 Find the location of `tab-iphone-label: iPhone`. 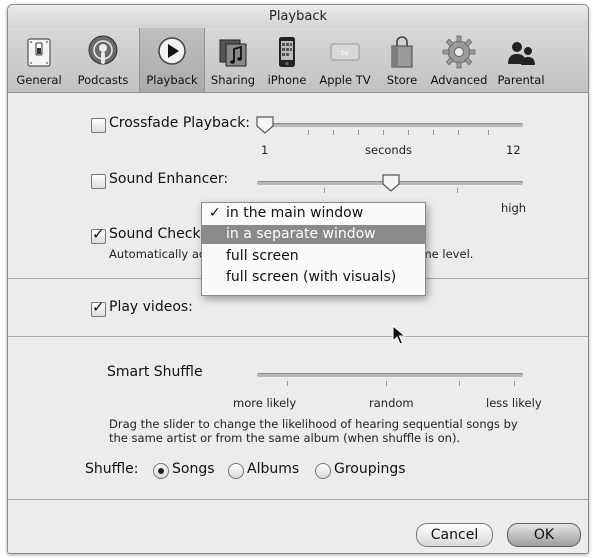

tab-iphone-label: iPhone is located at coordinates (287, 80).